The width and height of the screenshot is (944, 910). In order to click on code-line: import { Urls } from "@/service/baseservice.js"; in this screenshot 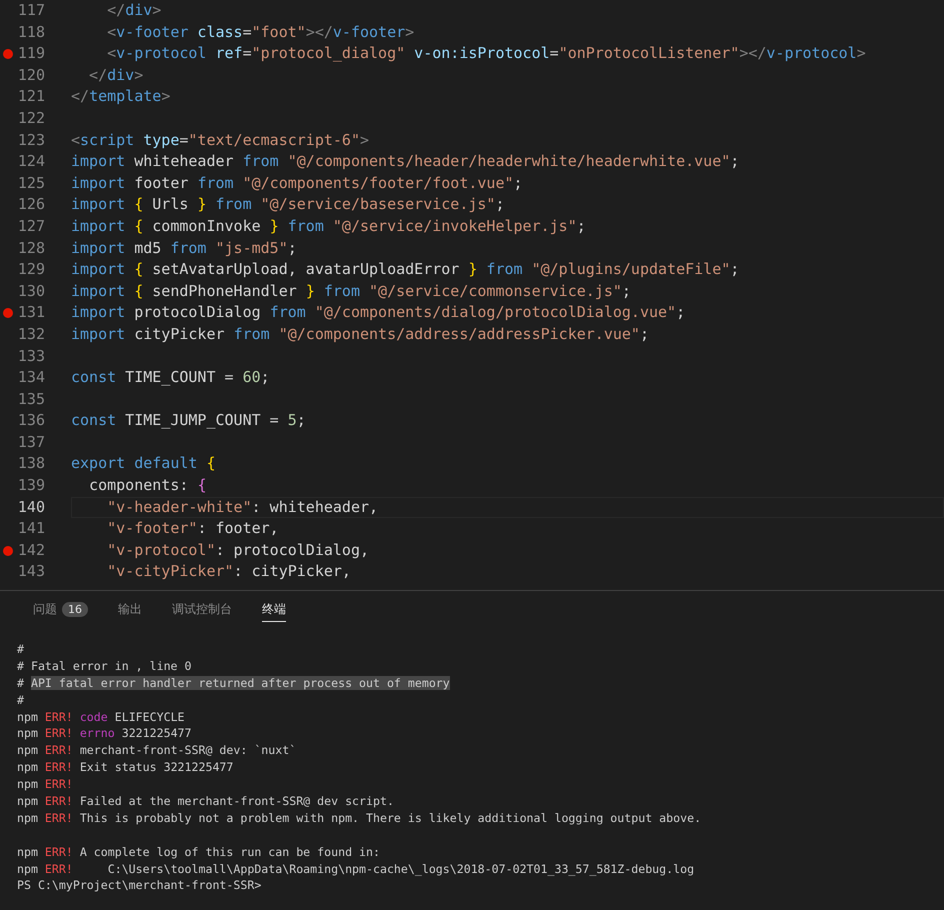, I will do `click(287, 204)`.